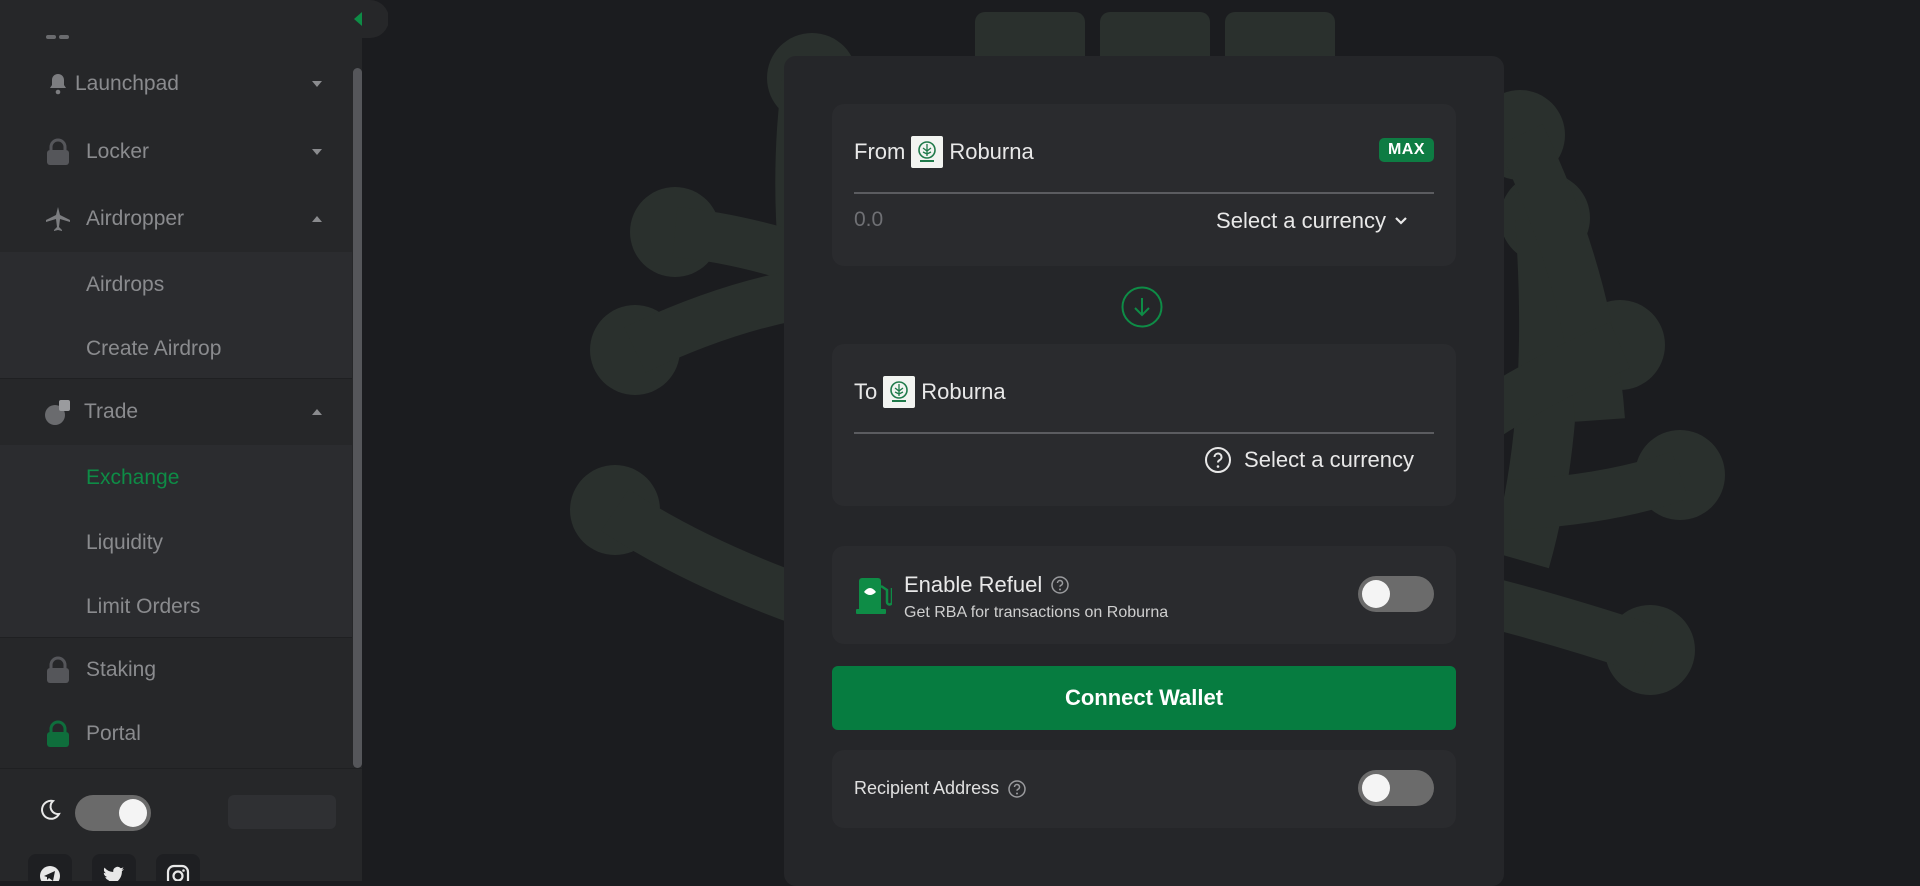 The height and width of the screenshot is (886, 1920). I want to click on trade-submenu: Exchange Liquidity Limit Orders, so click(176, 541).